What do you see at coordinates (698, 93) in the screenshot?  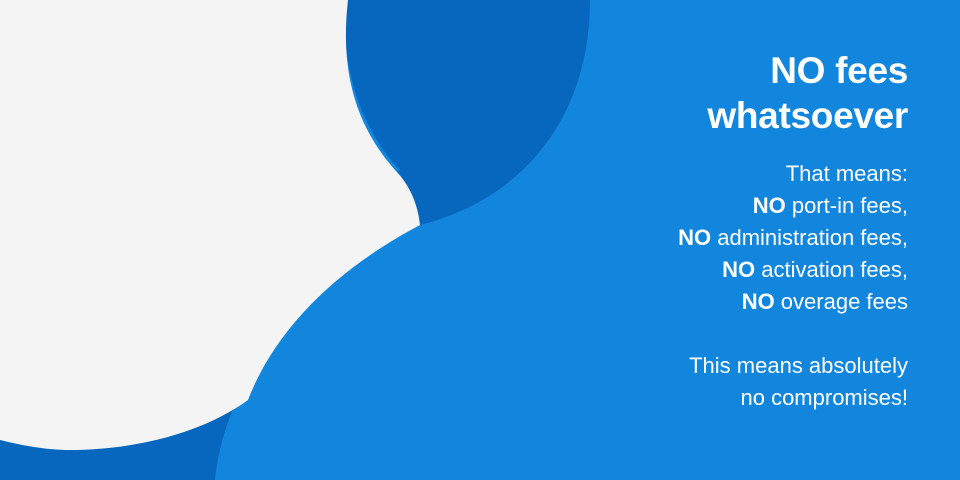 I see `headline: NO fees whatsoever` at bounding box center [698, 93].